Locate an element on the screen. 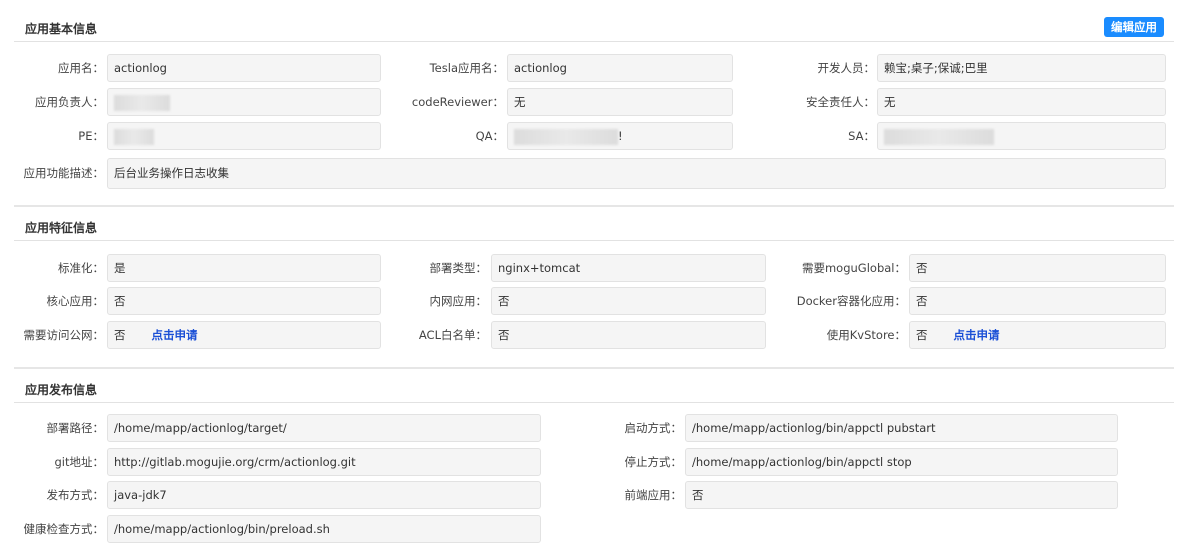  kvstore-field: 否 点击申请 is located at coordinates (1037, 335).